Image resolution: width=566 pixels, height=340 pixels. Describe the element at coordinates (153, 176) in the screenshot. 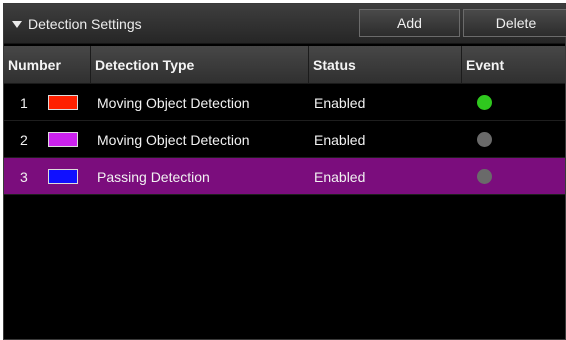

I see `detection-type: Passing Detection` at that location.